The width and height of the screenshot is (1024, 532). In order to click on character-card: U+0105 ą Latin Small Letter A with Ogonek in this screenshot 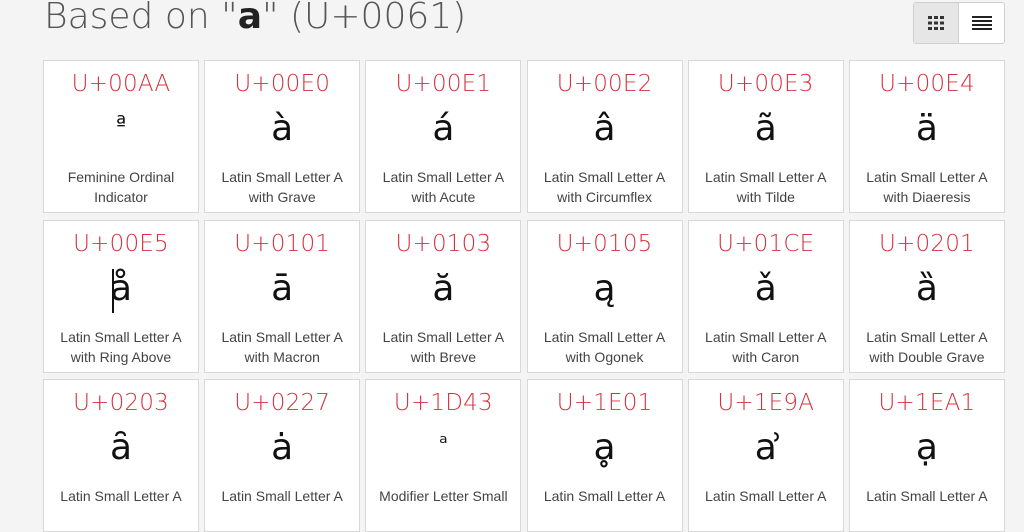, I will do `click(604, 296)`.